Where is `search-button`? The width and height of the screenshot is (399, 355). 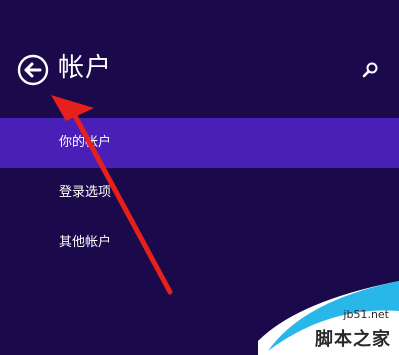 search-button is located at coordinates (370, 70).